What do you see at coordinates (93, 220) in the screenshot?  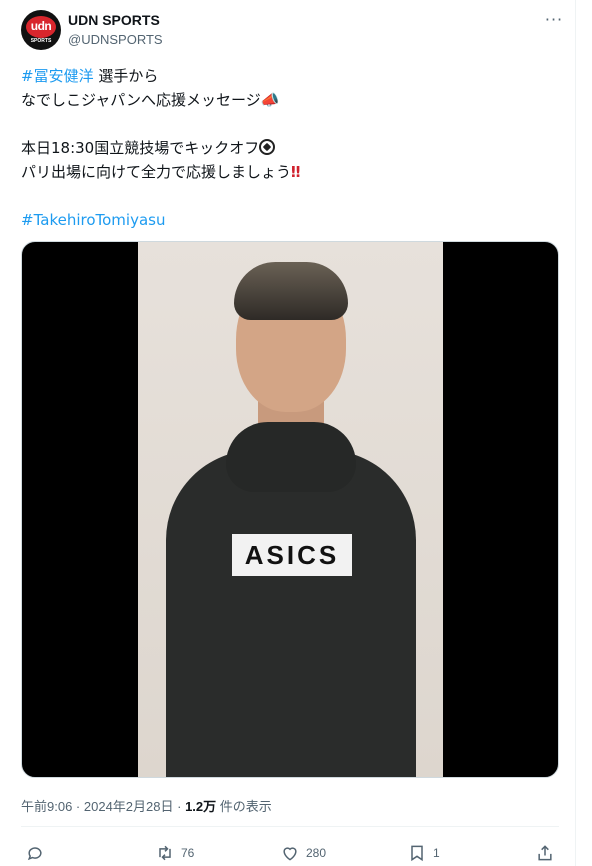 I see `hashtag-takehiro-tomiyasu: #TakehiroTomiyasu` at bounding box center [93, 220].